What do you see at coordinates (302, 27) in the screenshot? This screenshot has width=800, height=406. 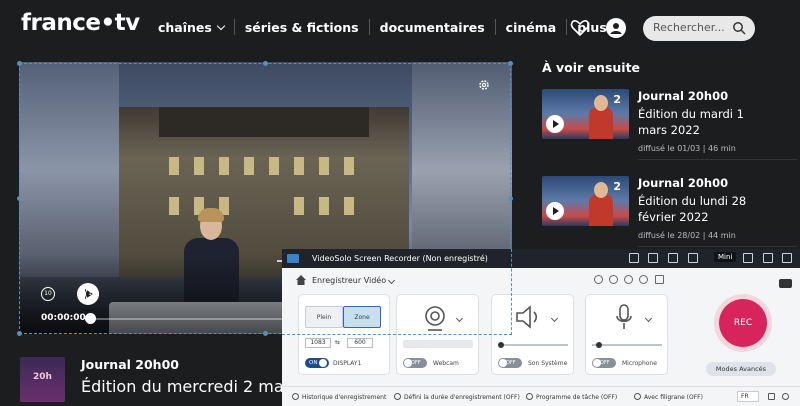 I see `nav-series-fictions: séries & fictions` at bounding box center [302, 27].